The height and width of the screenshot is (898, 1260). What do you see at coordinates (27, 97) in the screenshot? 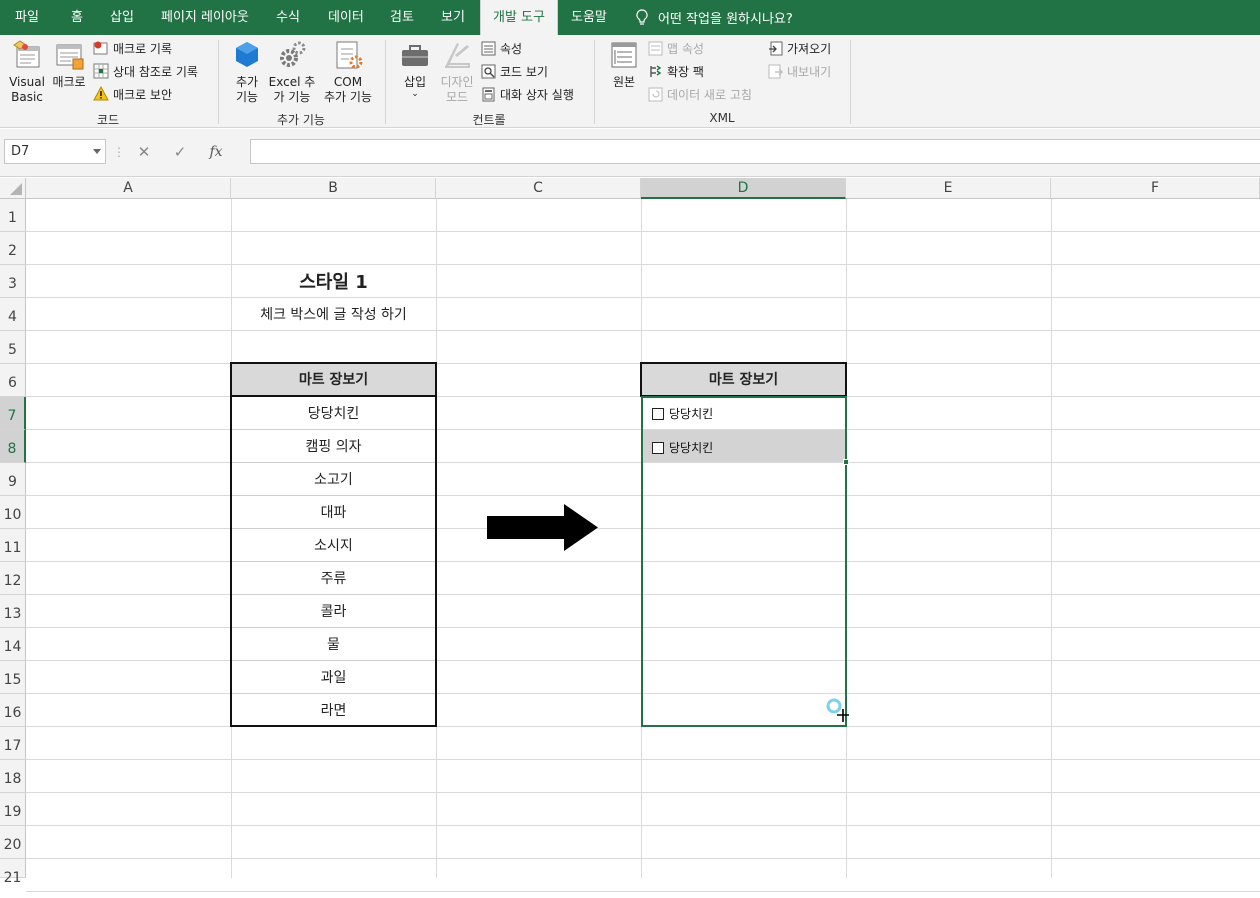
I see `visual-basic-label-2: Basic` at bounding box center [27, 97].